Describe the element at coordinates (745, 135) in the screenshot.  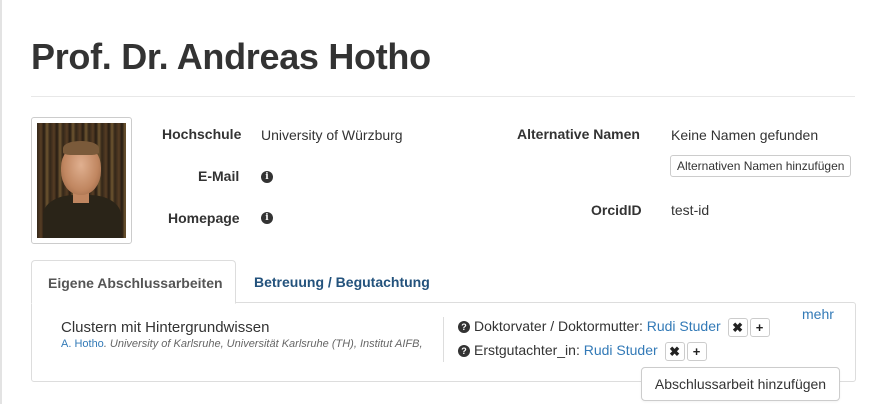
I see `alt-names-value: Keine Namen gefunden` at that location.